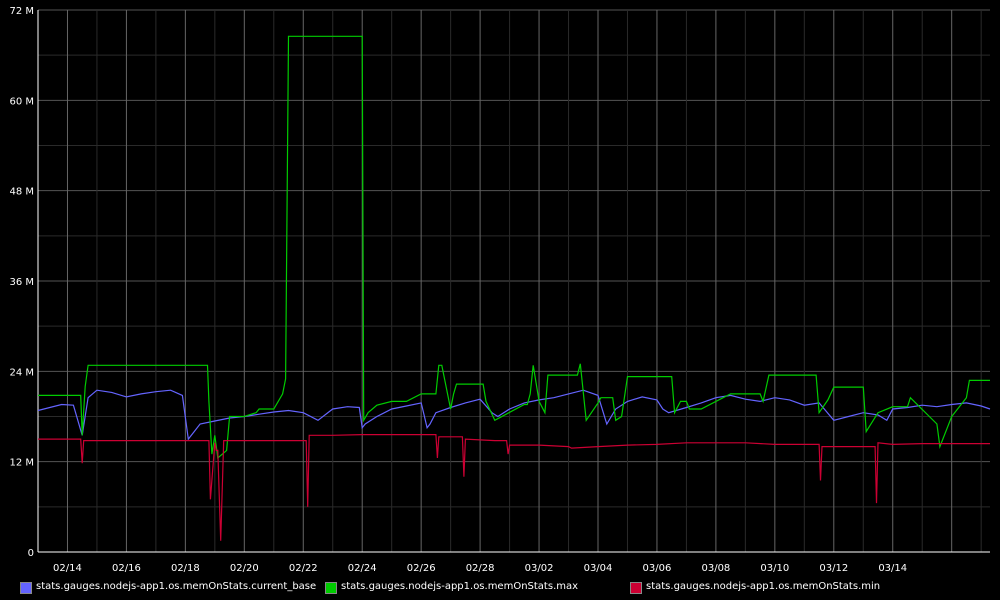 The image size is (1000, 600). I want to click on x-tick-label: 03/12, so click(833, 568).